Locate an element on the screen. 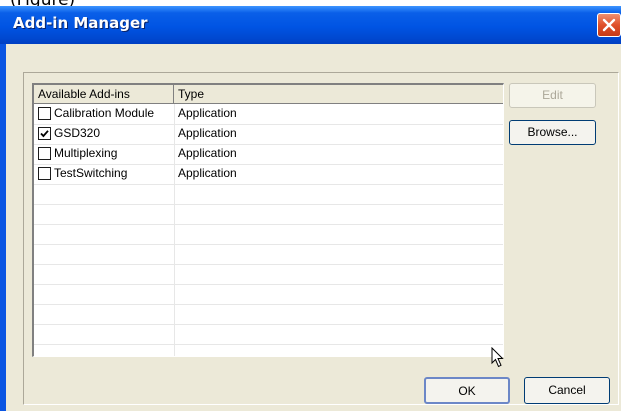 The image size is (621, 411). list-item: TestSwitching Application is located at coordinates (268, 174).